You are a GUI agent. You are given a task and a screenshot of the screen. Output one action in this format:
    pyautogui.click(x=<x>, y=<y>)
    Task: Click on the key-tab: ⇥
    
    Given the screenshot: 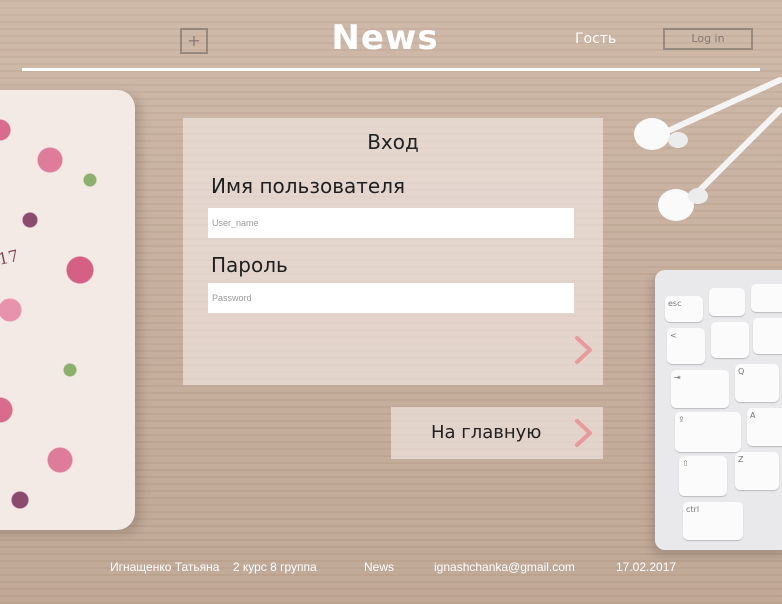 What is the action you would take?
    pyautogui.click(x=700, y=389)
    